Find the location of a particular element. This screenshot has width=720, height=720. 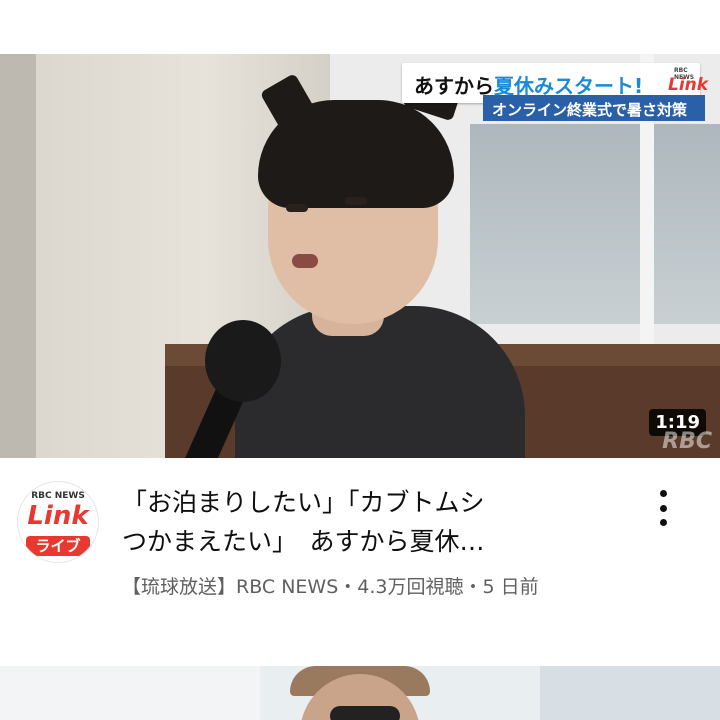

video-metadata: 【琉球放送】RBC NEWS・4.3万回視聴・5 日前 is located at coordinates (330, 585).